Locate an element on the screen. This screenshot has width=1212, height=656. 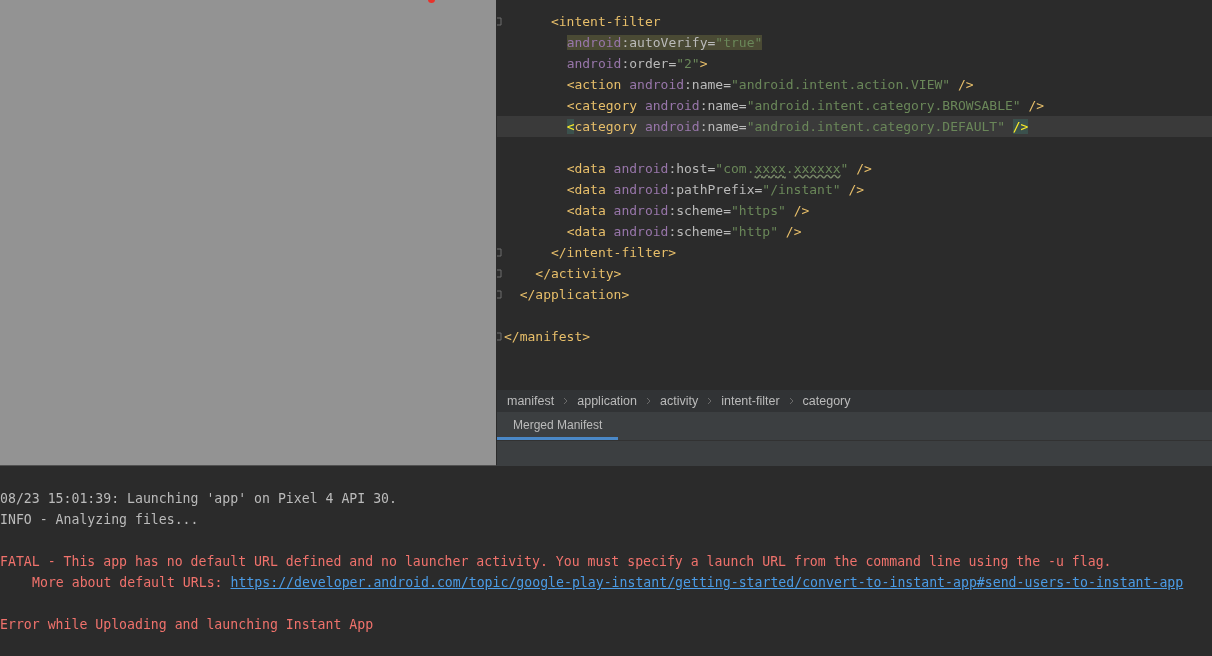
code-line: android:order="2"> is located at coordinates (637, 64).